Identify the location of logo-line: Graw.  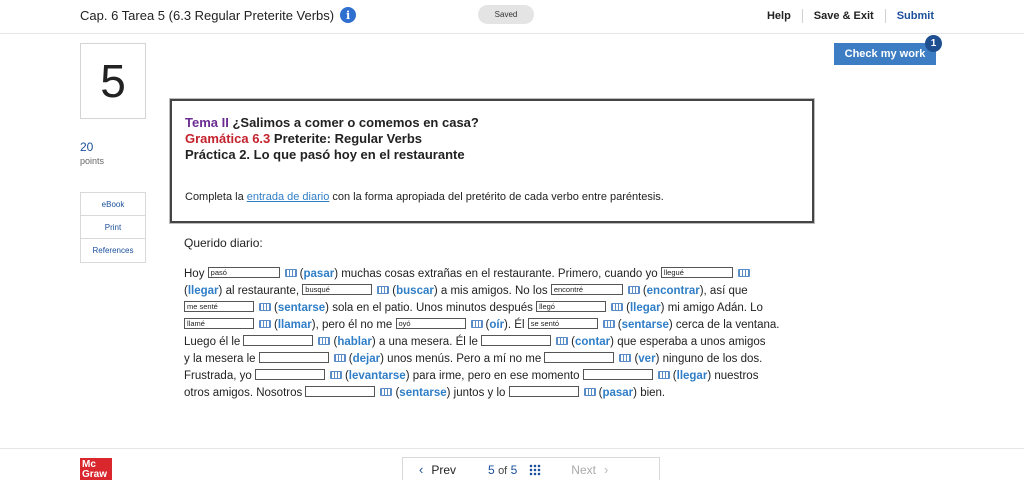
(95, 474).